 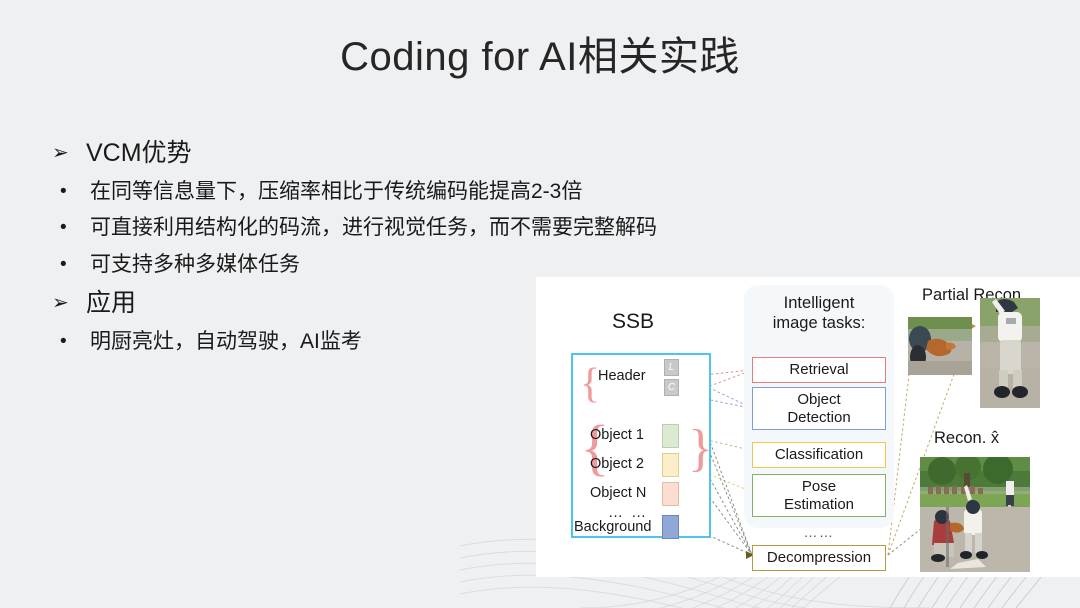 I want to click on task-retrieval: Retrieval, so click(x=819, y=370).